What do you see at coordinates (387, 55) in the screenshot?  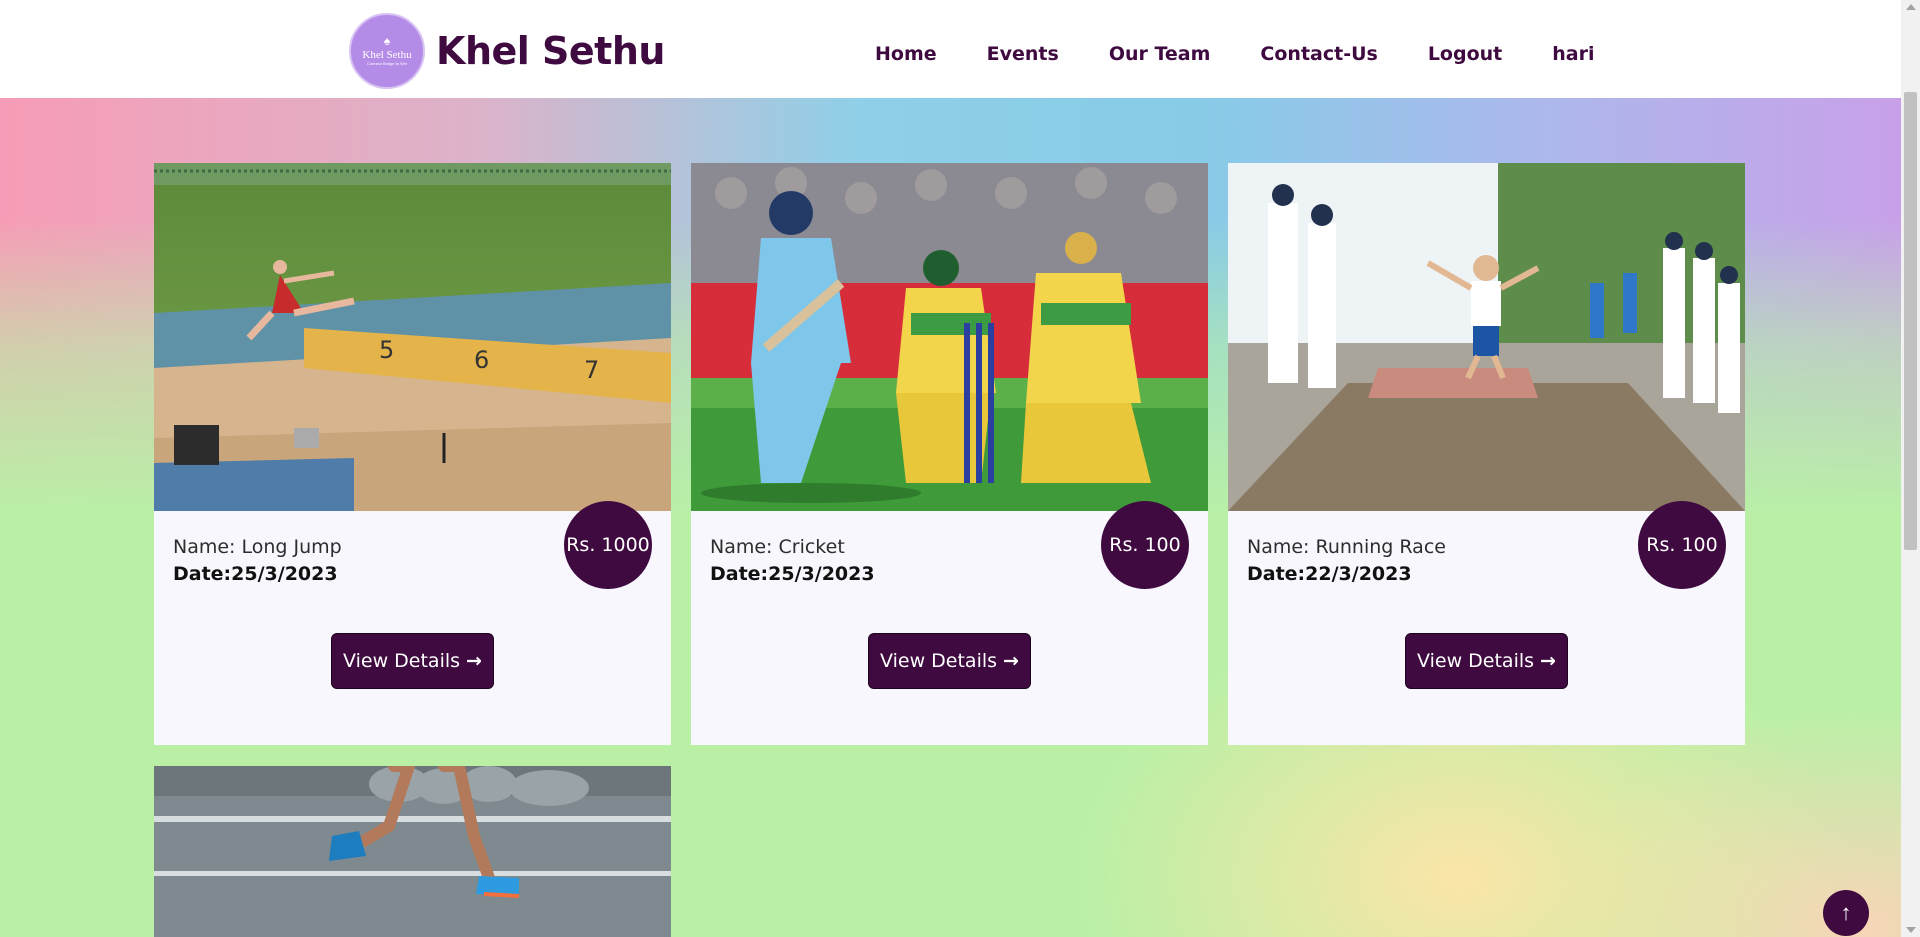 I see `logo-text: Khel Sethu` at bounding box center [387, 55].